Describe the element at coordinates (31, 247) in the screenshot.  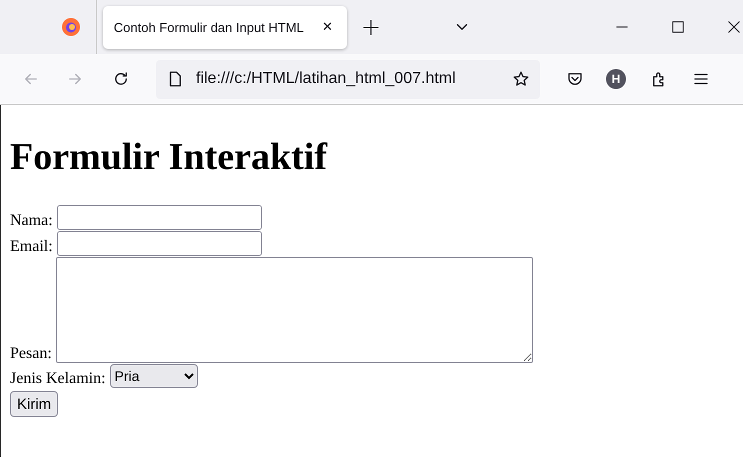
I see `field-label: Email:` at that location.